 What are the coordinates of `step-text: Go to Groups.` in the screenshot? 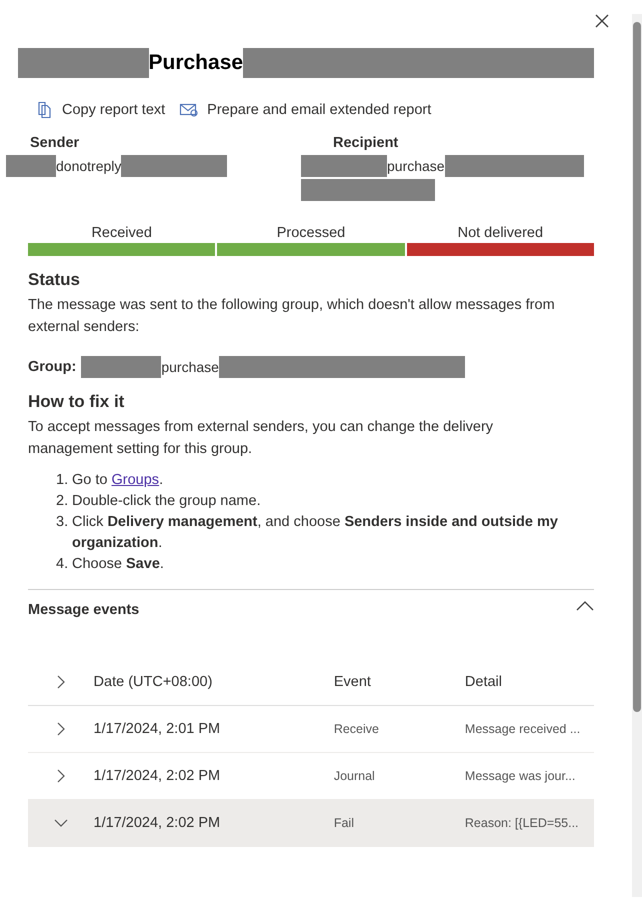 It's located at (118, 480).